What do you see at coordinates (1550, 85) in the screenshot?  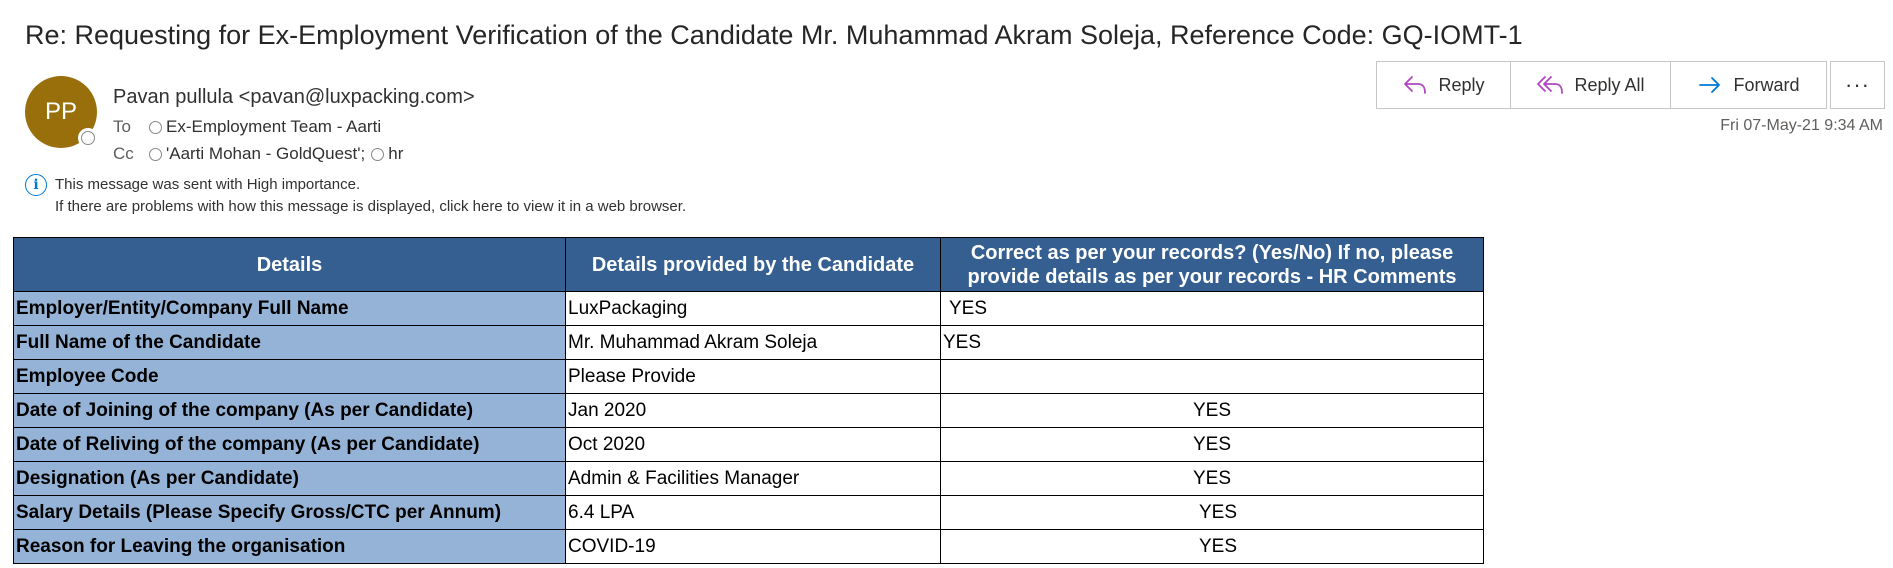 I see `reply-all-icon` at bounding box center [1550, 85].